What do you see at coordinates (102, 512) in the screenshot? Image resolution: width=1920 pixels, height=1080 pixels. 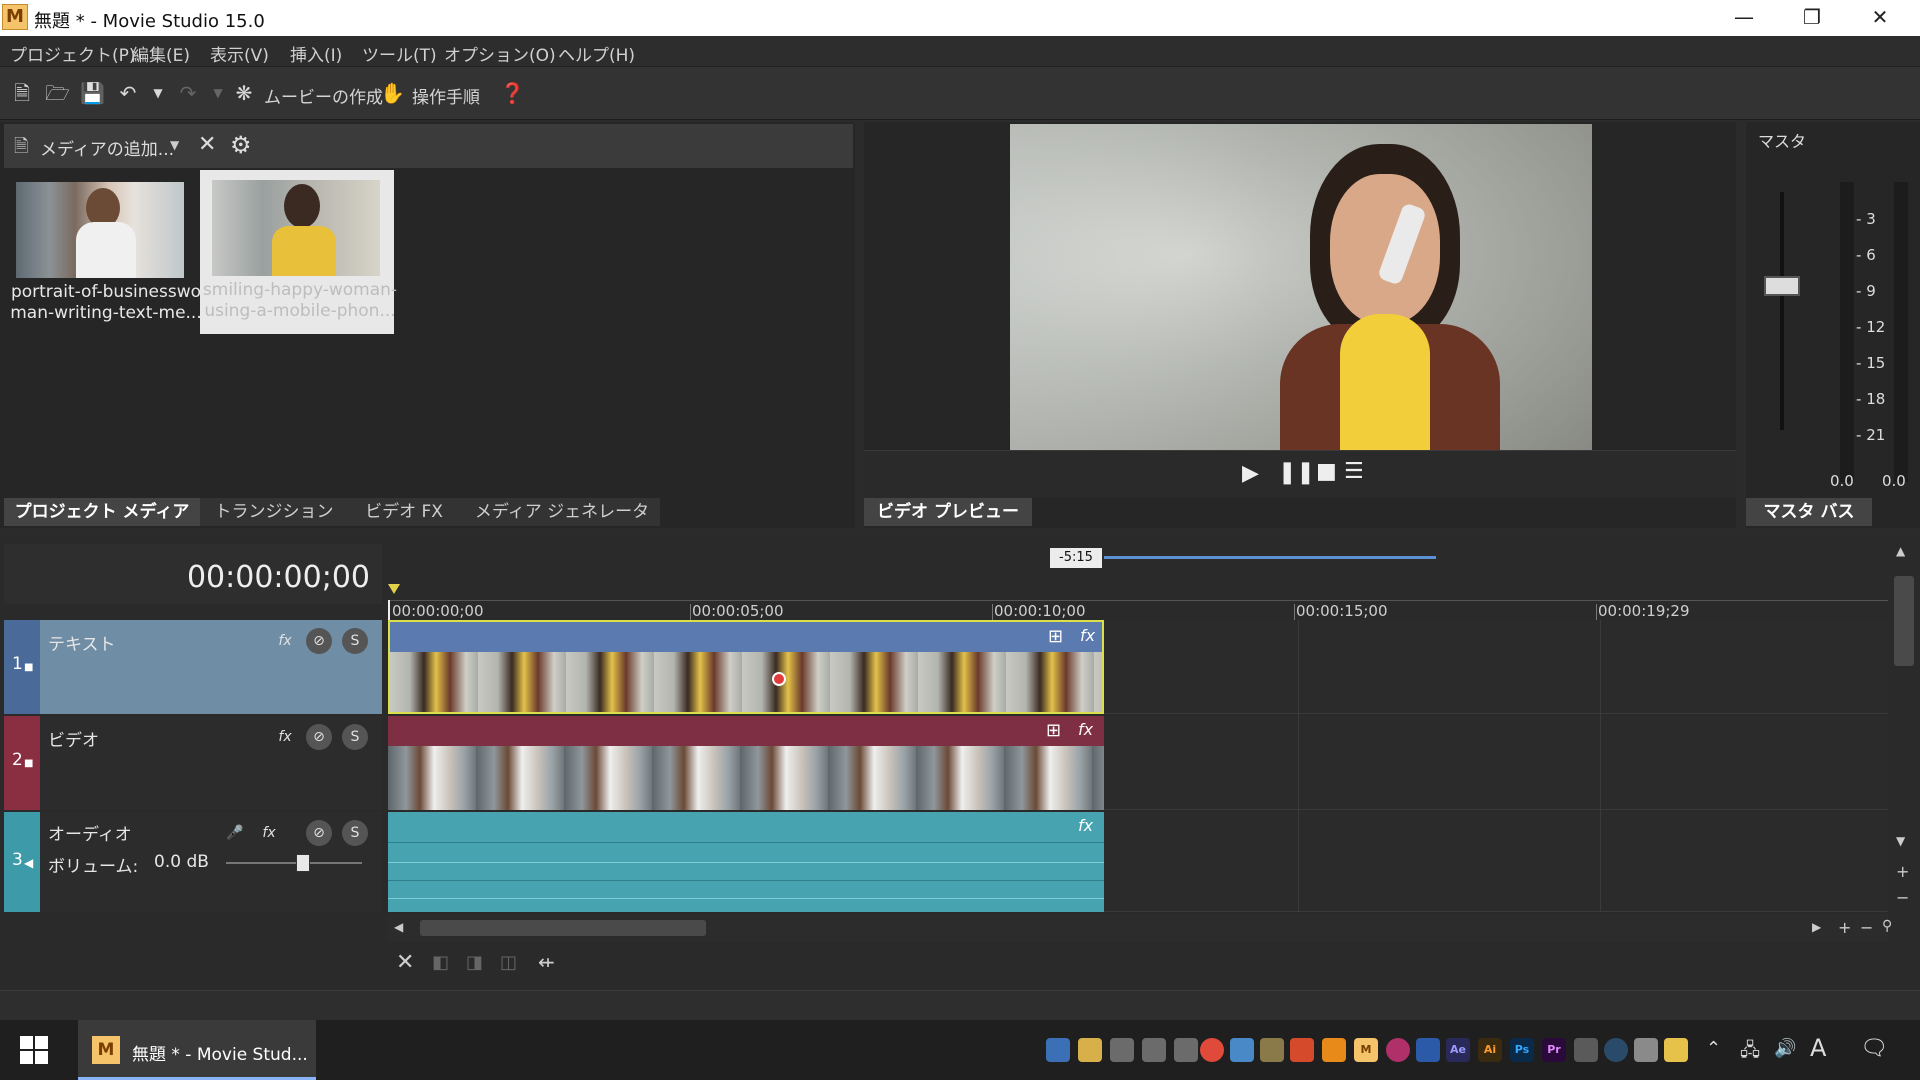 I see `tab-project-media: プロジェクト メディア` at bounding box center [102, 512].